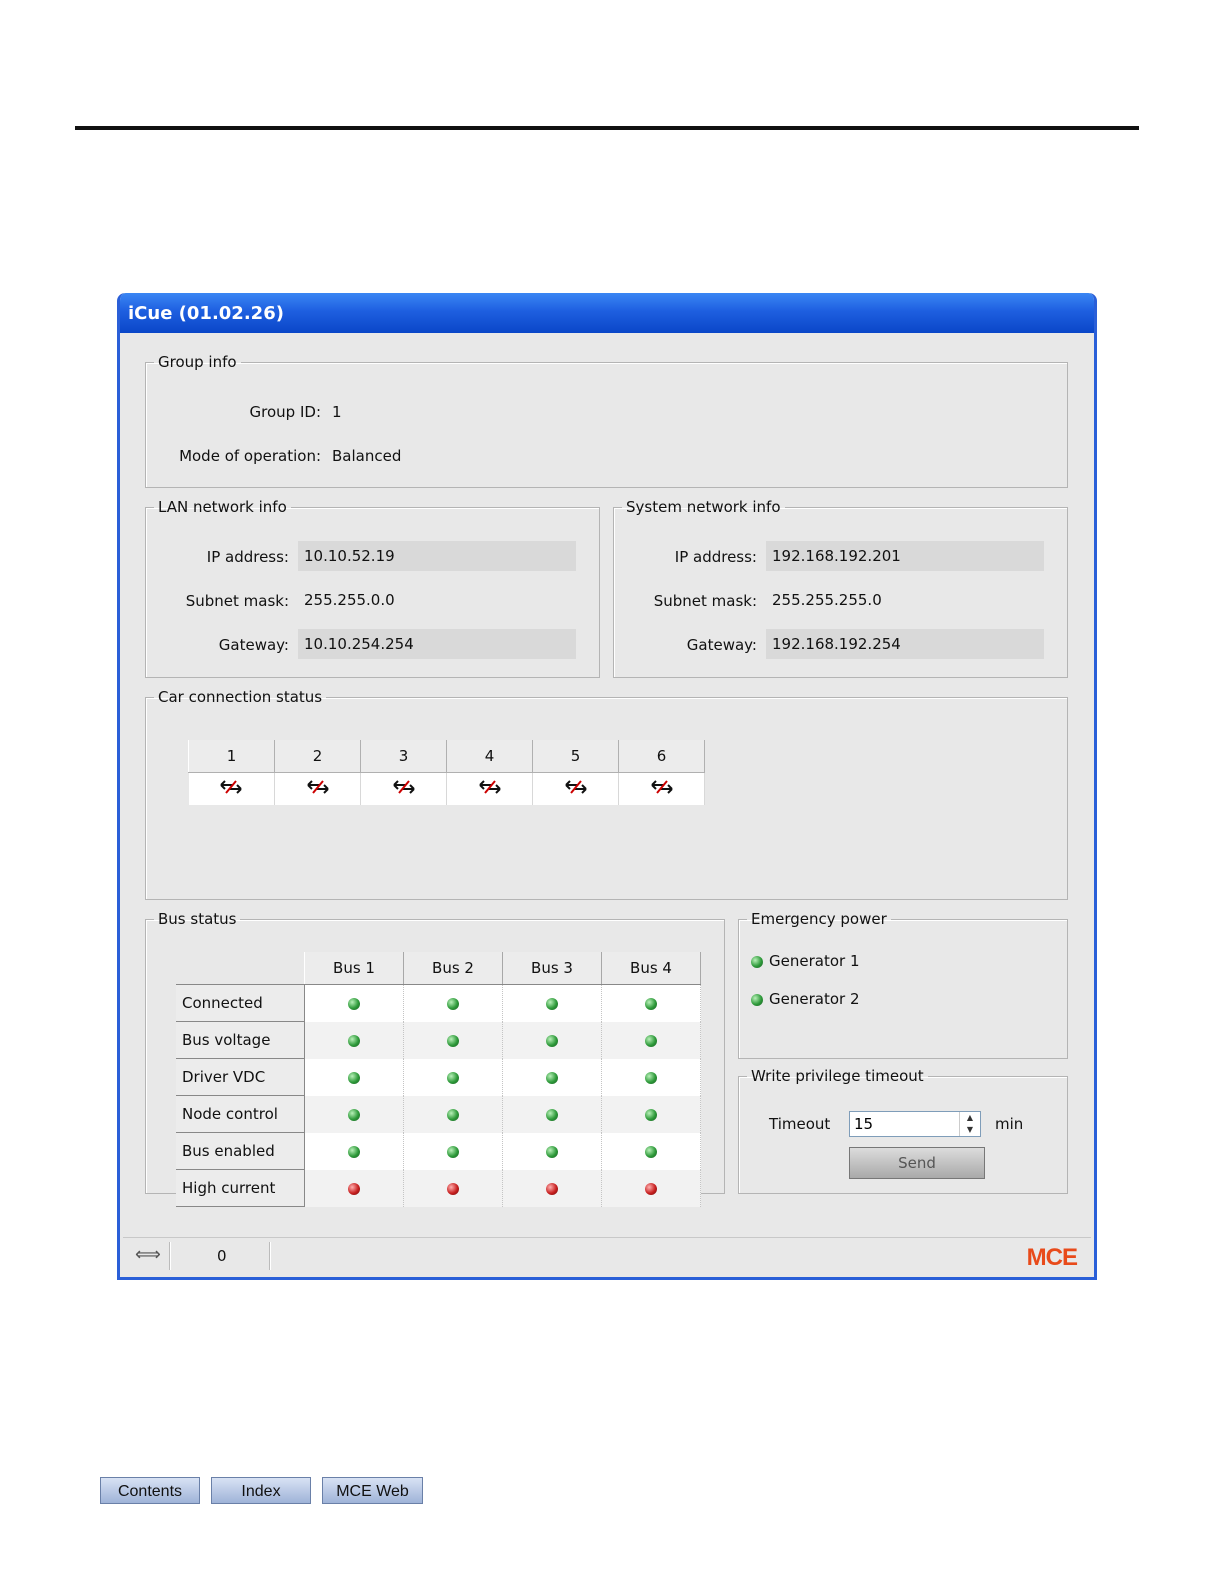 This screenshot has height=1584, width=1224. What do you see at coordinates (240, 1077) in the screenshot?
I see `bus-row-label: Driver VDC` at bounding box center [240, 1077].